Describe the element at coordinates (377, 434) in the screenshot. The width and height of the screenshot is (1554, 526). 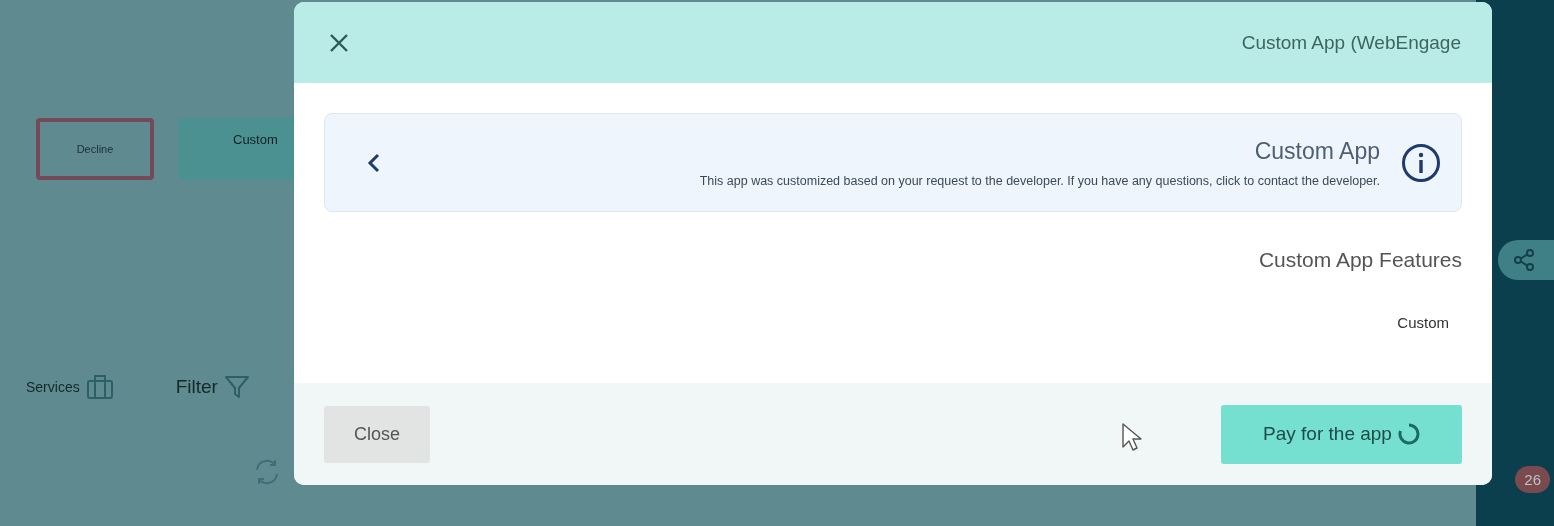
I see `close-button: Close` at that location.